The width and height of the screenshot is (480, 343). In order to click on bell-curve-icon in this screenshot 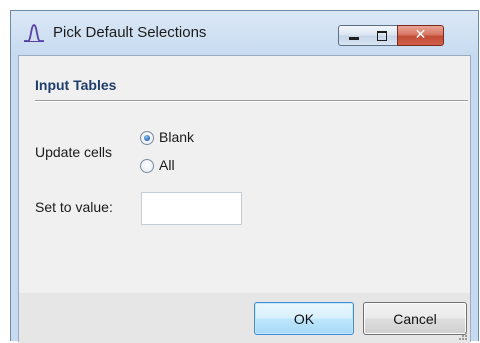, I will do `click(34, 33)`.